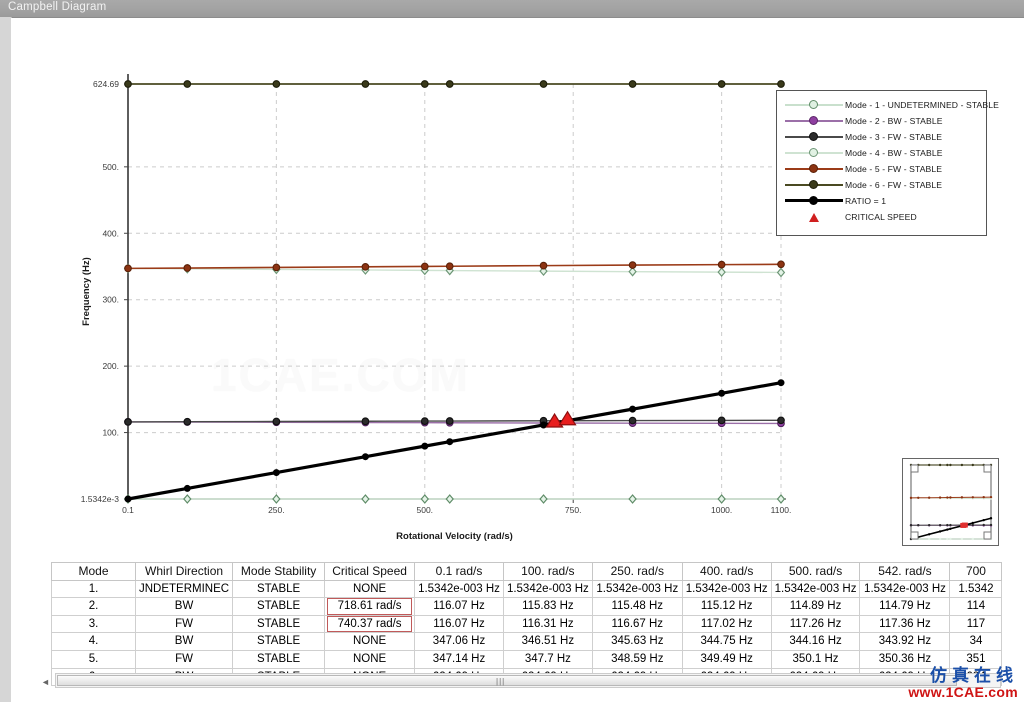 Image resolution: width=1024 pixels, height=702 pixels. I want to click on window-titlebar: Campbell Diagram, so click(512, 9).